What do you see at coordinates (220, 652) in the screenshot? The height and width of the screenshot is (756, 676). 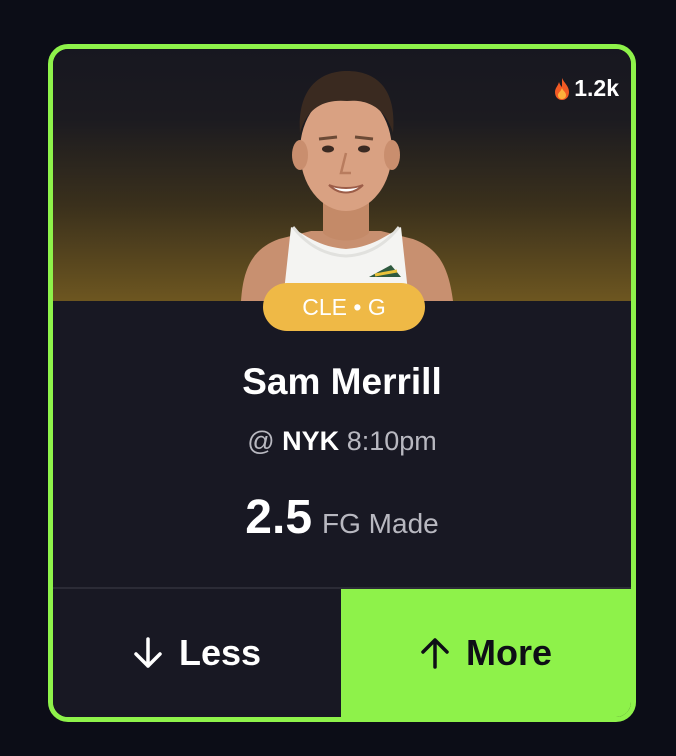 I see `less-label: Less` at bounding box center [220, 652].